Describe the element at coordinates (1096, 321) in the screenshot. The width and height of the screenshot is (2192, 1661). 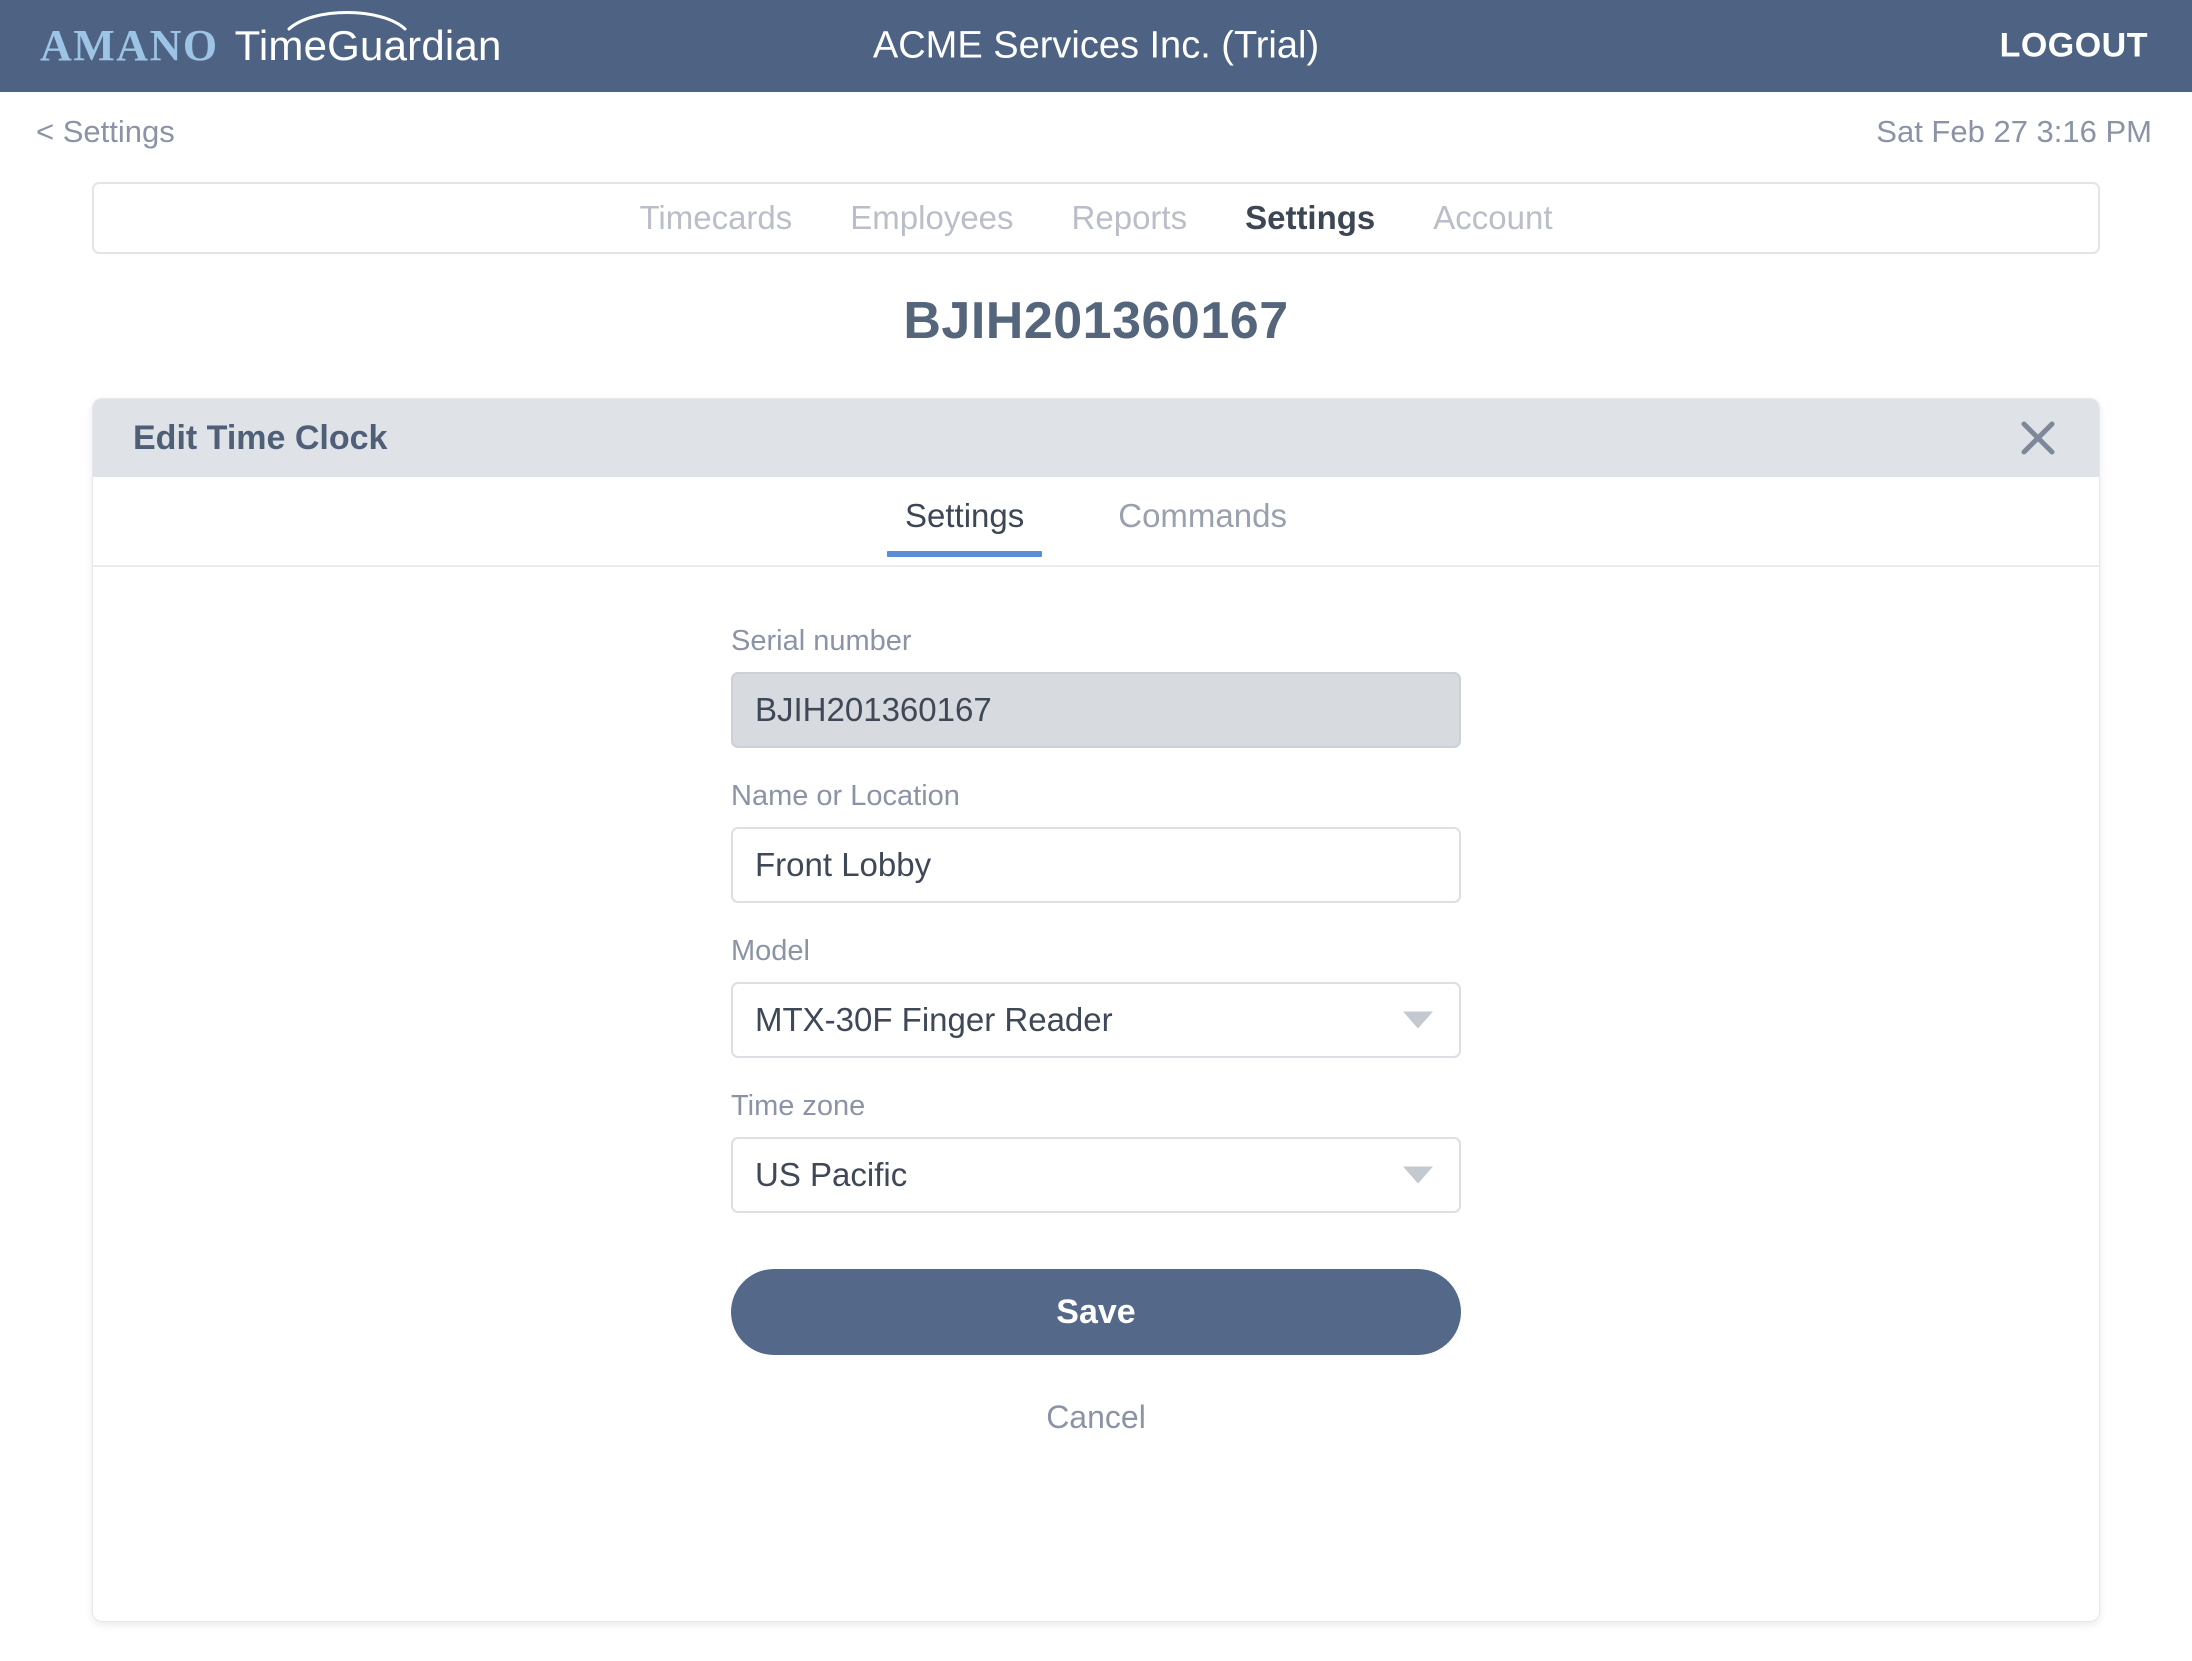
I see `page-title: BJIH201360167` at that location.